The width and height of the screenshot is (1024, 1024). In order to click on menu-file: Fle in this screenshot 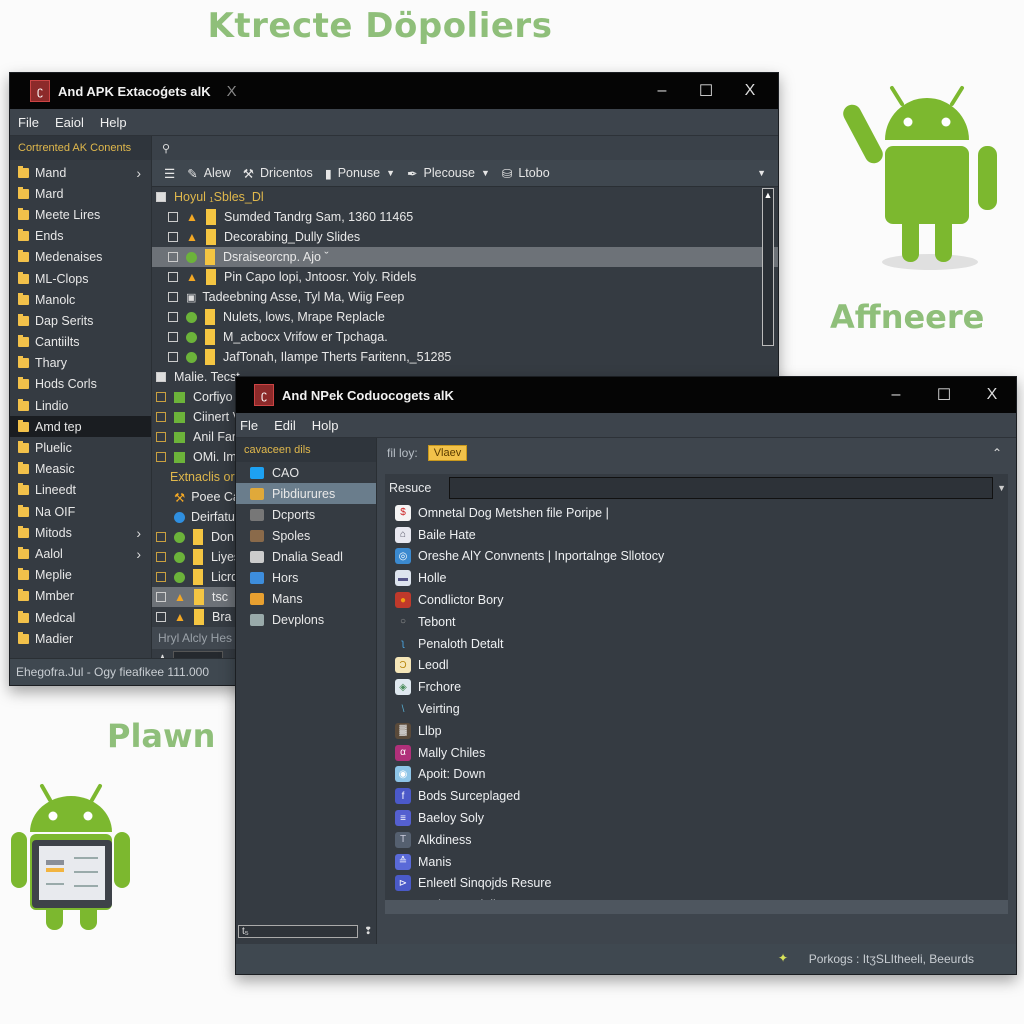, I will do `click(251, 425)`.